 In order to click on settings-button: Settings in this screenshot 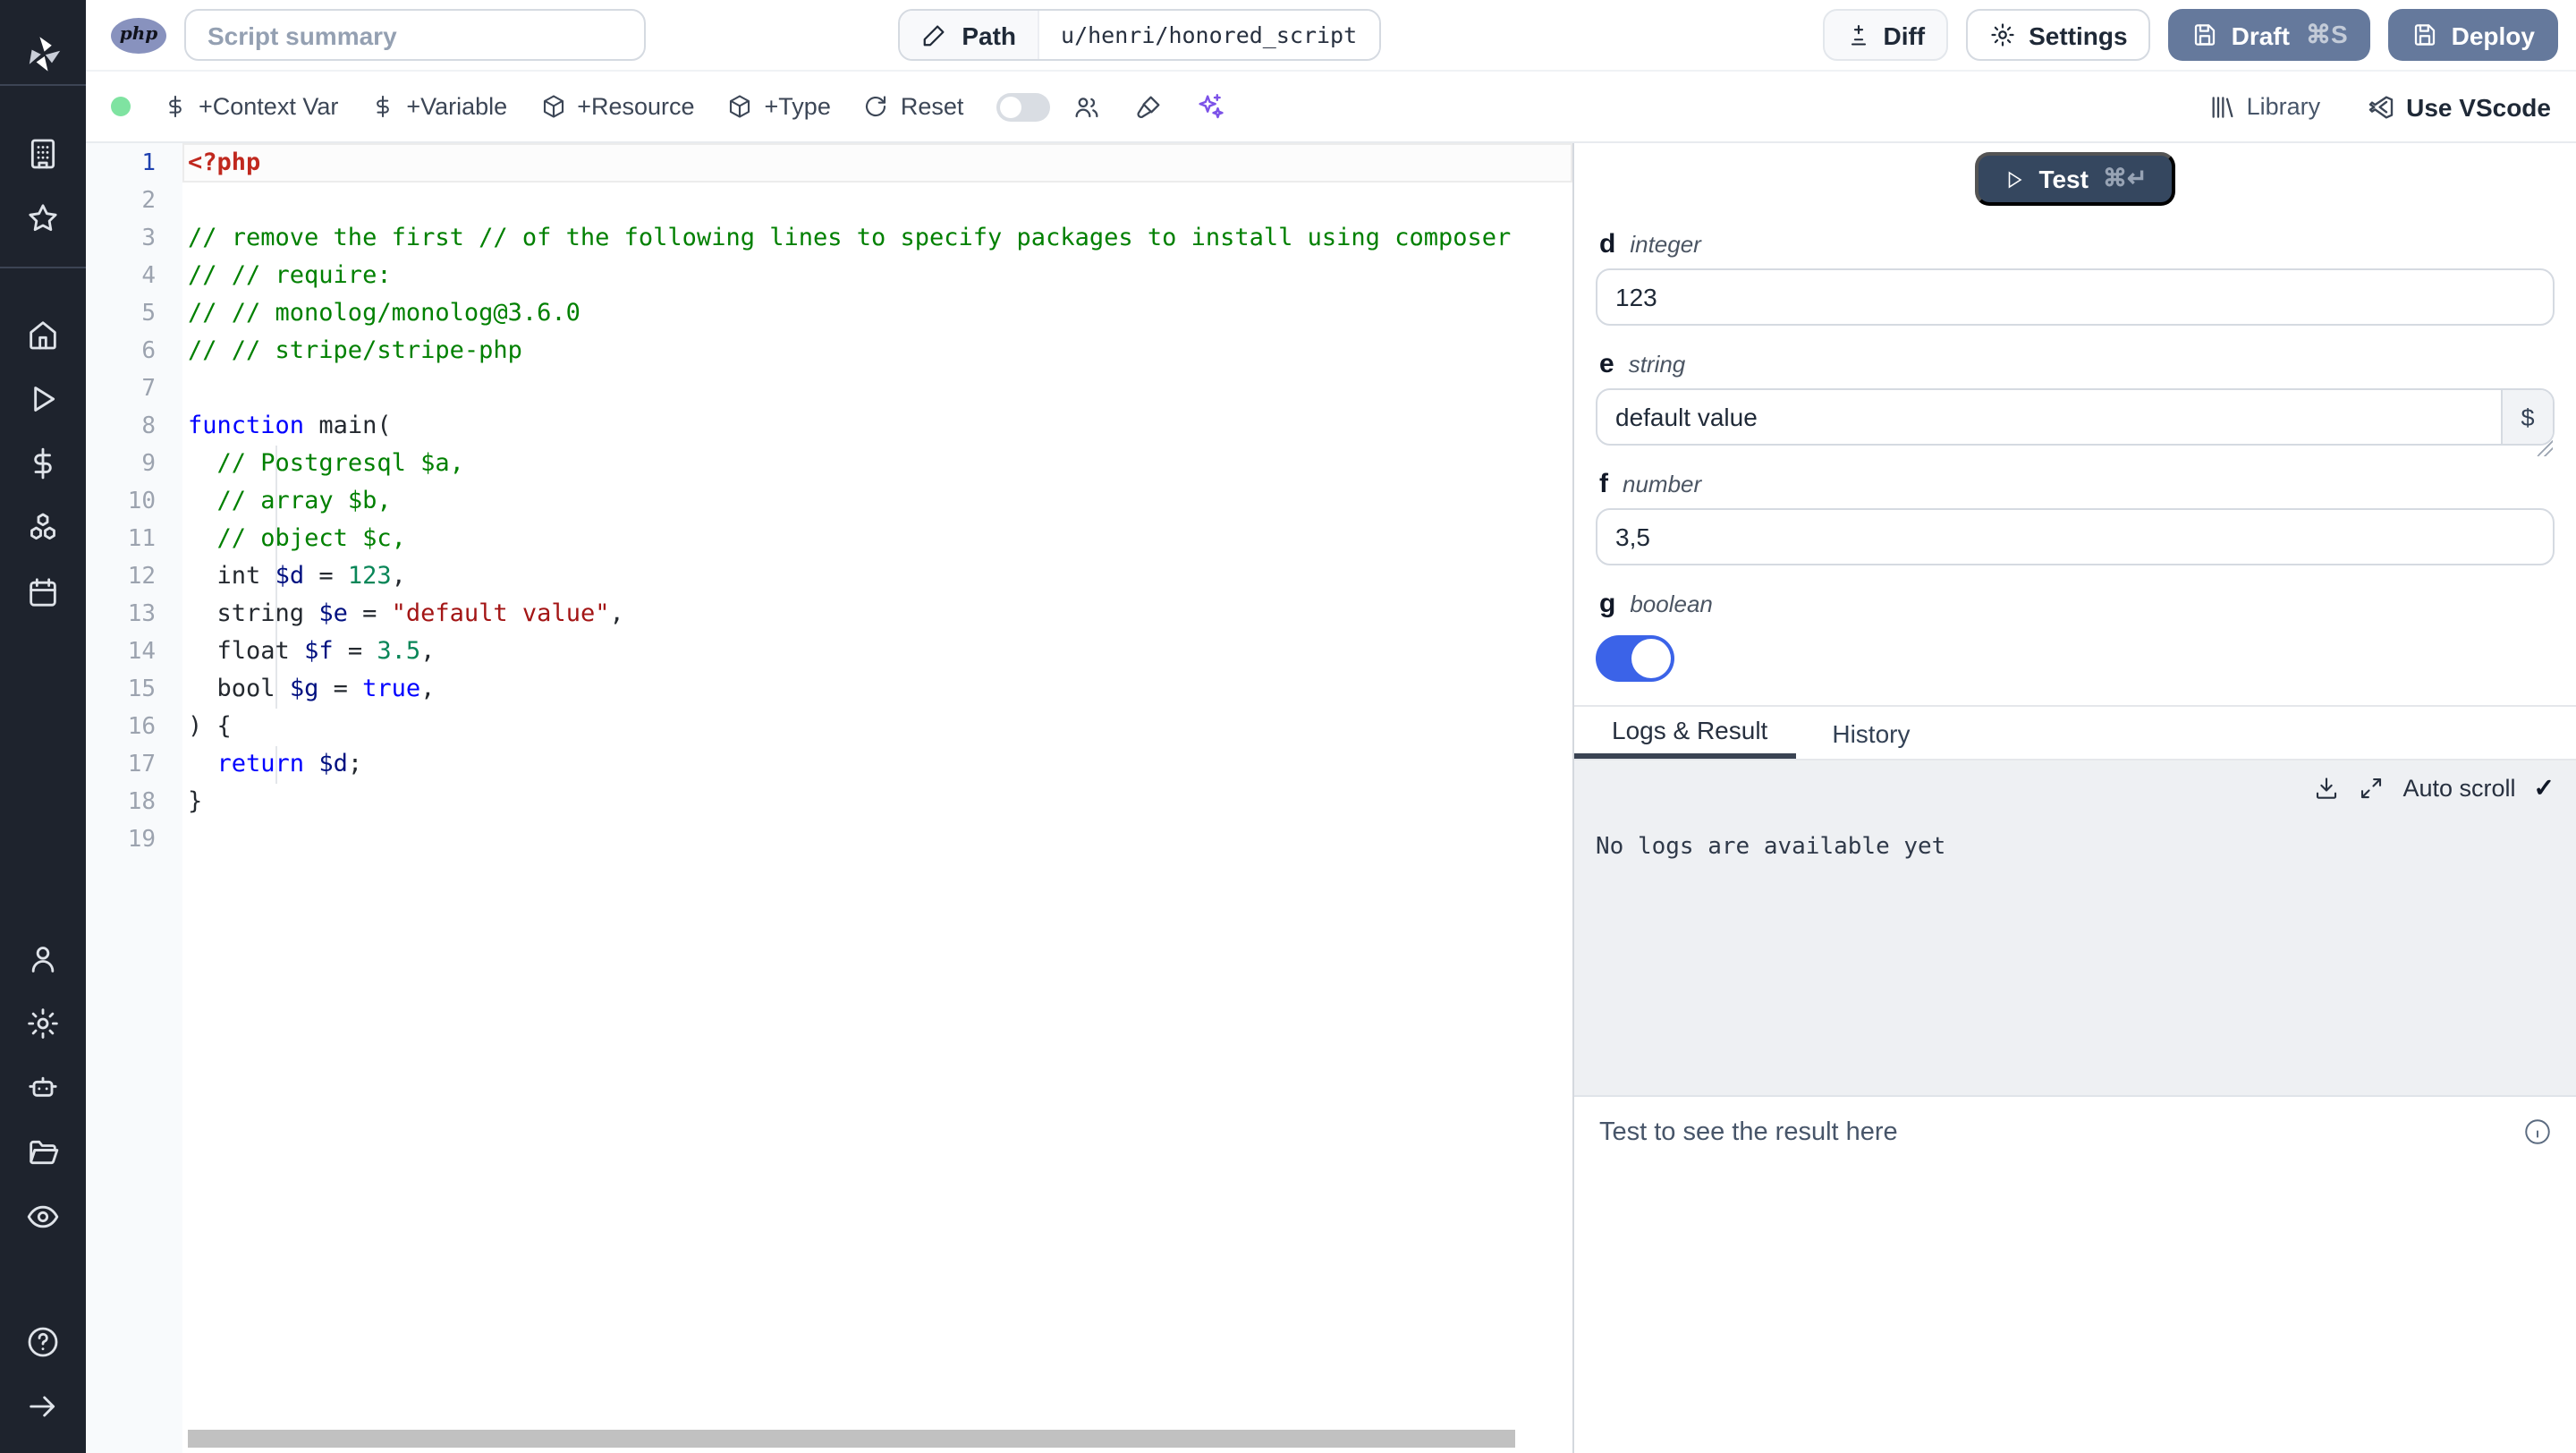, I will do `click(2058, 35)`.